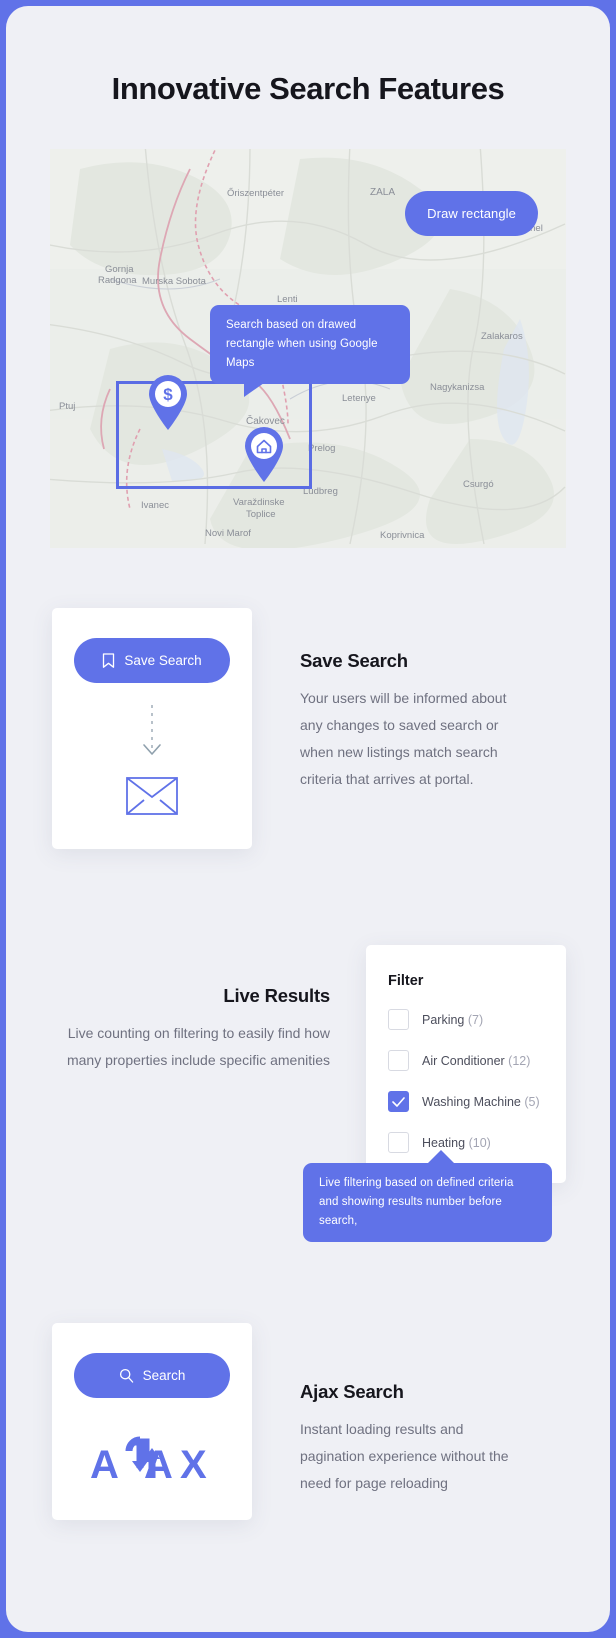 This screenshot has width=616, height=1638. Describe the element at coordinates (471, 213) in the screenshot. I see `tooltip-draw-rectangle: Draw rectangle` at that location.